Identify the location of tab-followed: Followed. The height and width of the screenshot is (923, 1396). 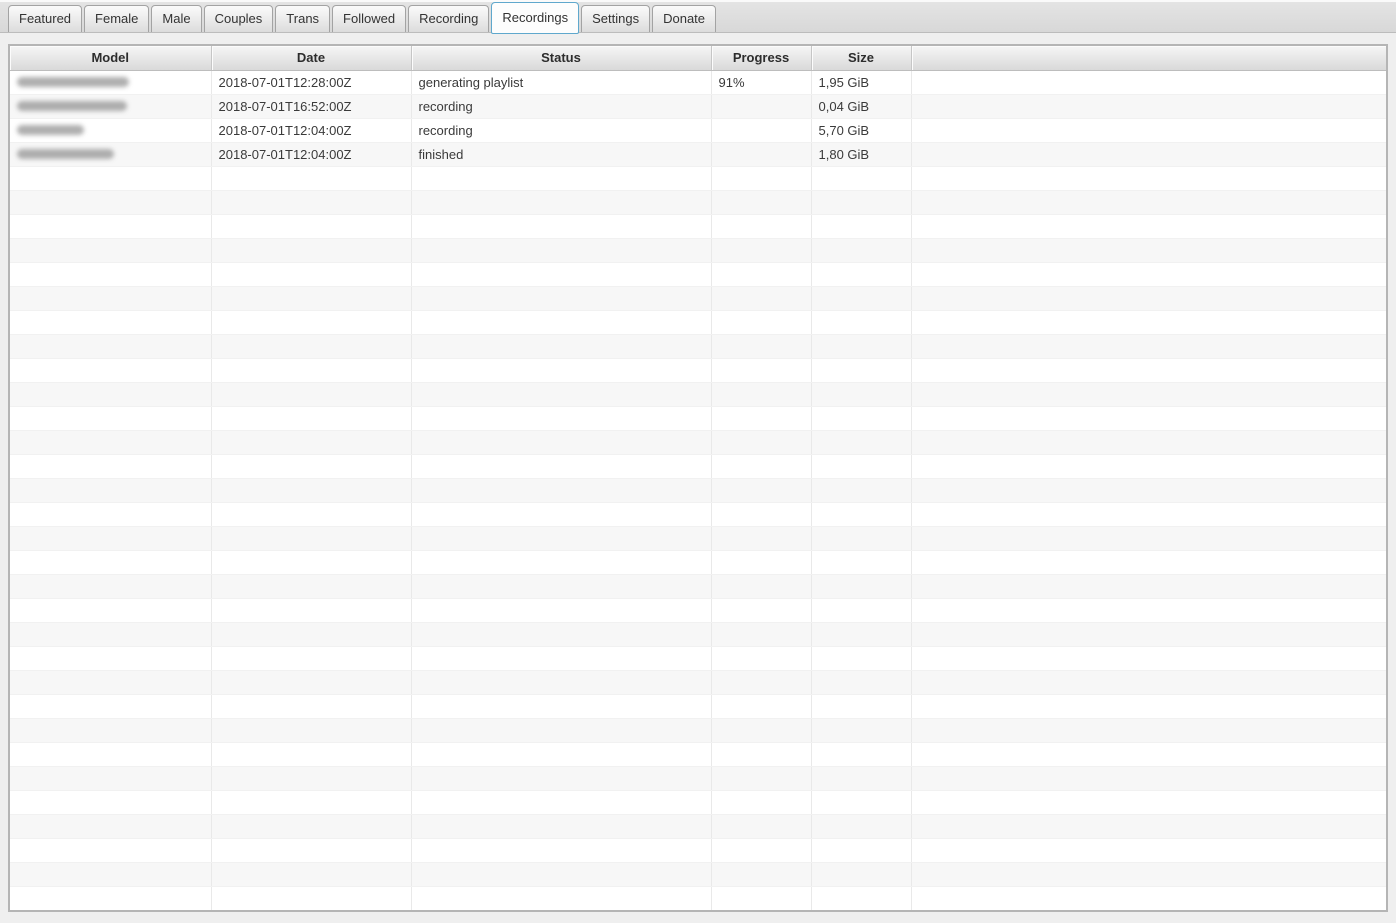
(369, 18).